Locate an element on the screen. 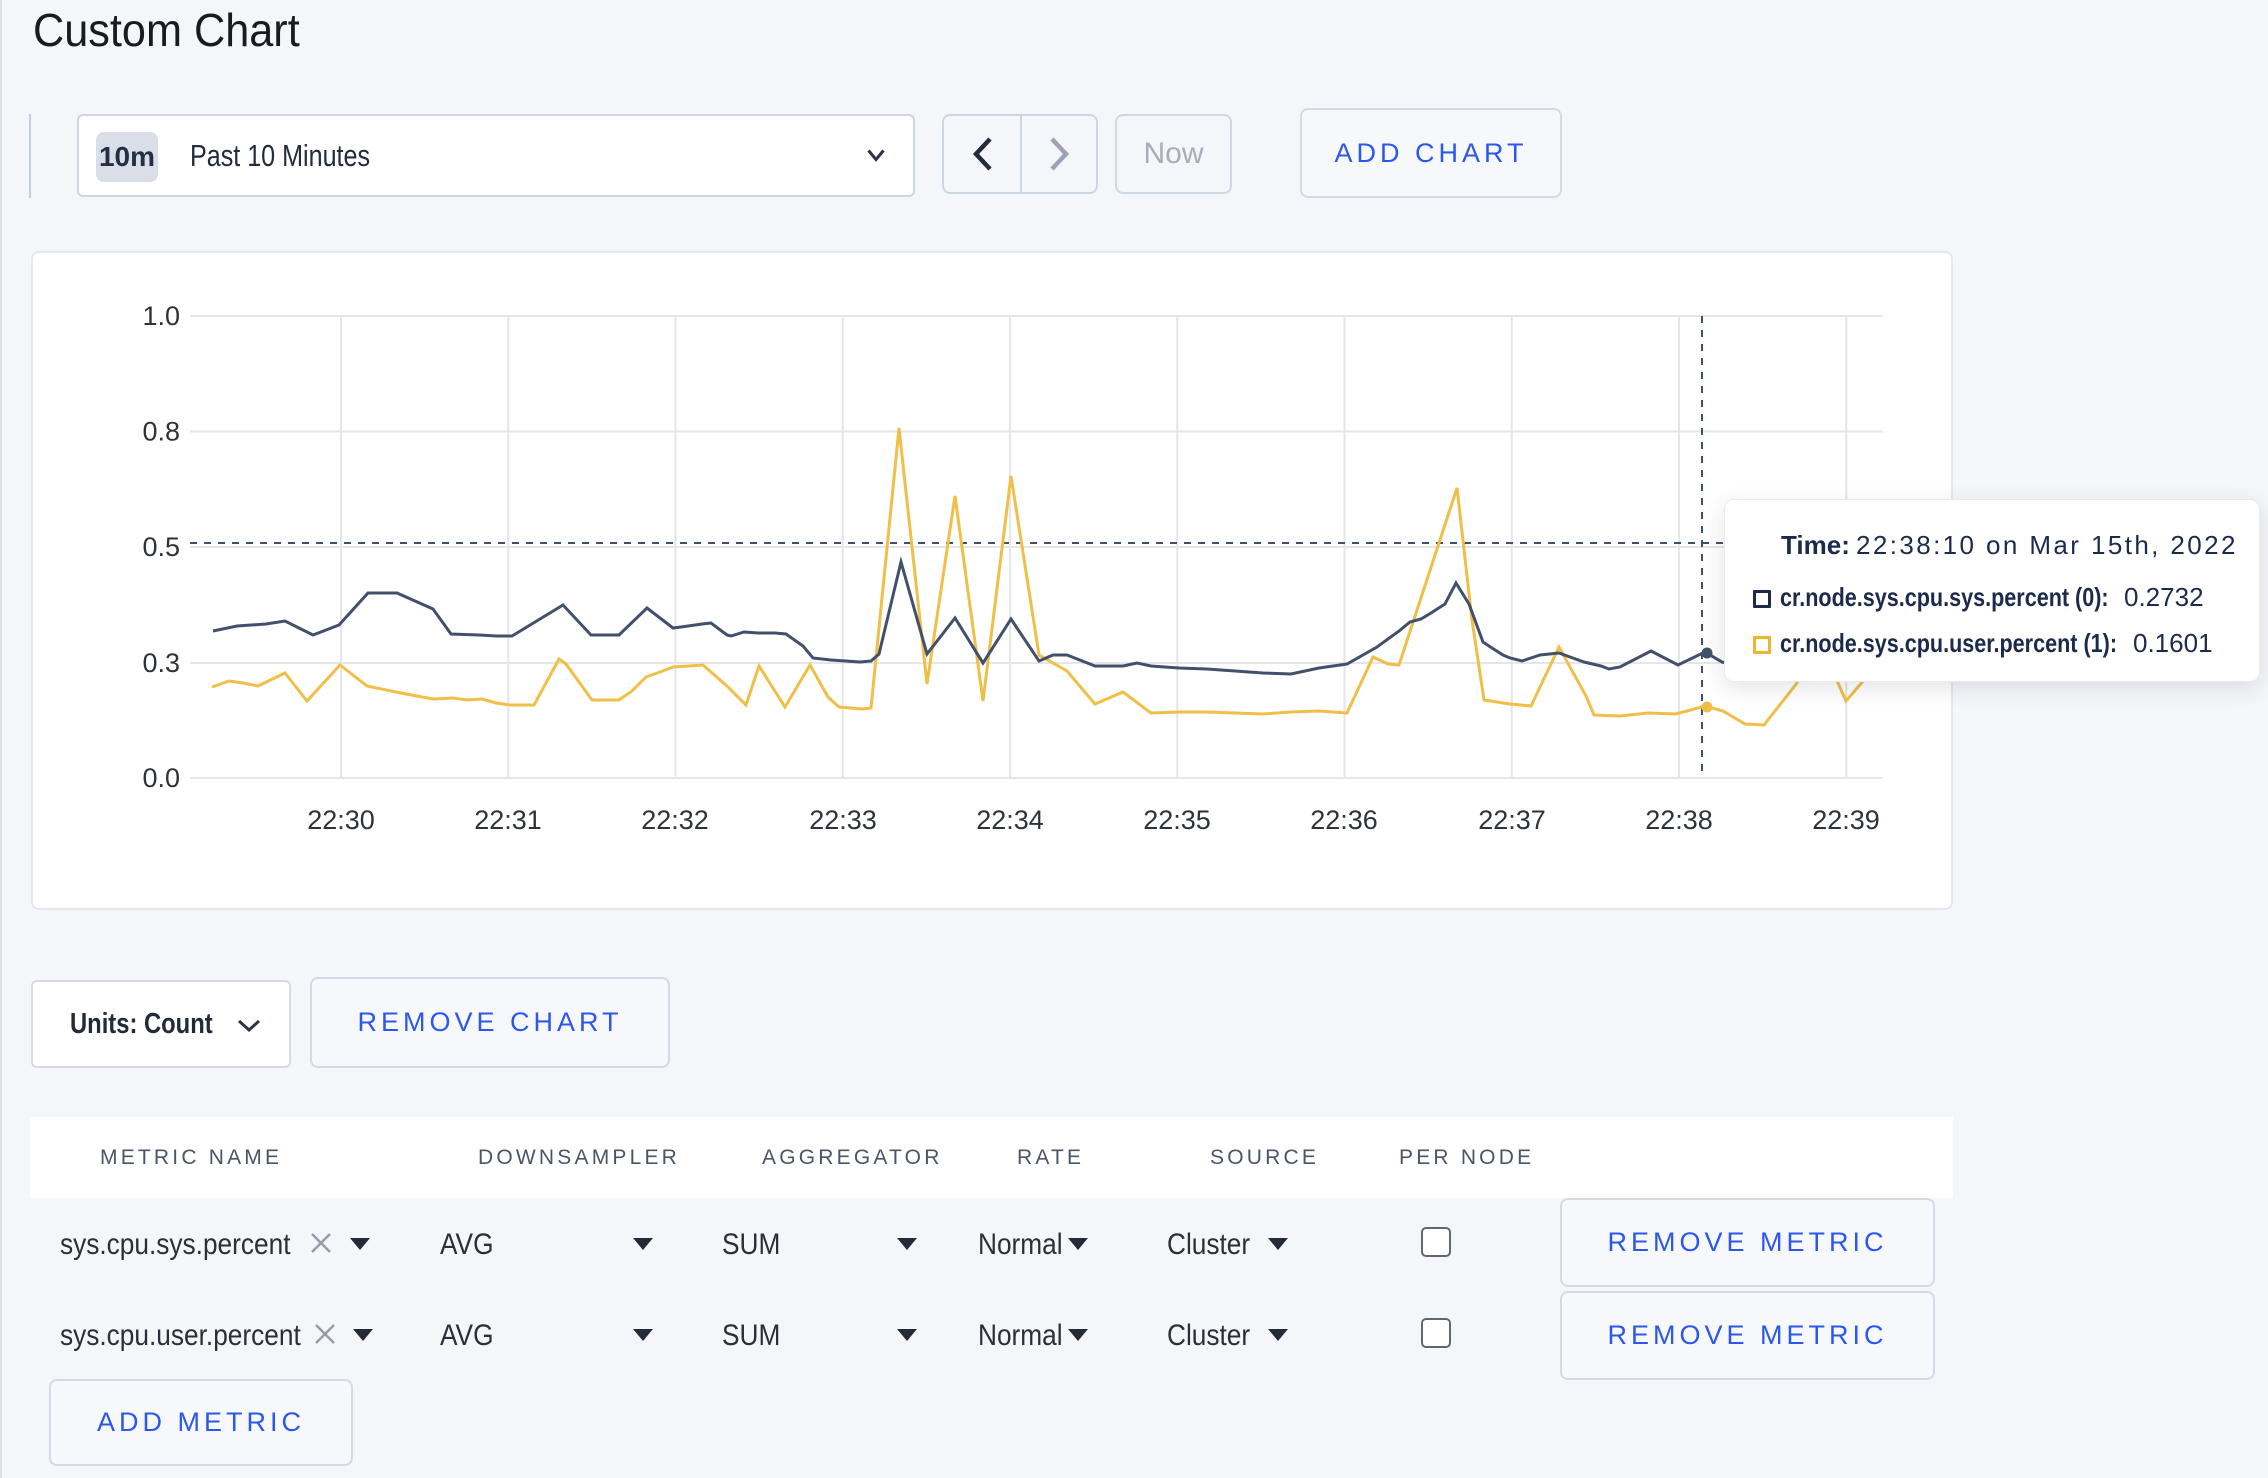 The width and height of the screenshot is (2268, 1478). svg-text: 22:36 is located at coordinates (1344, 820).